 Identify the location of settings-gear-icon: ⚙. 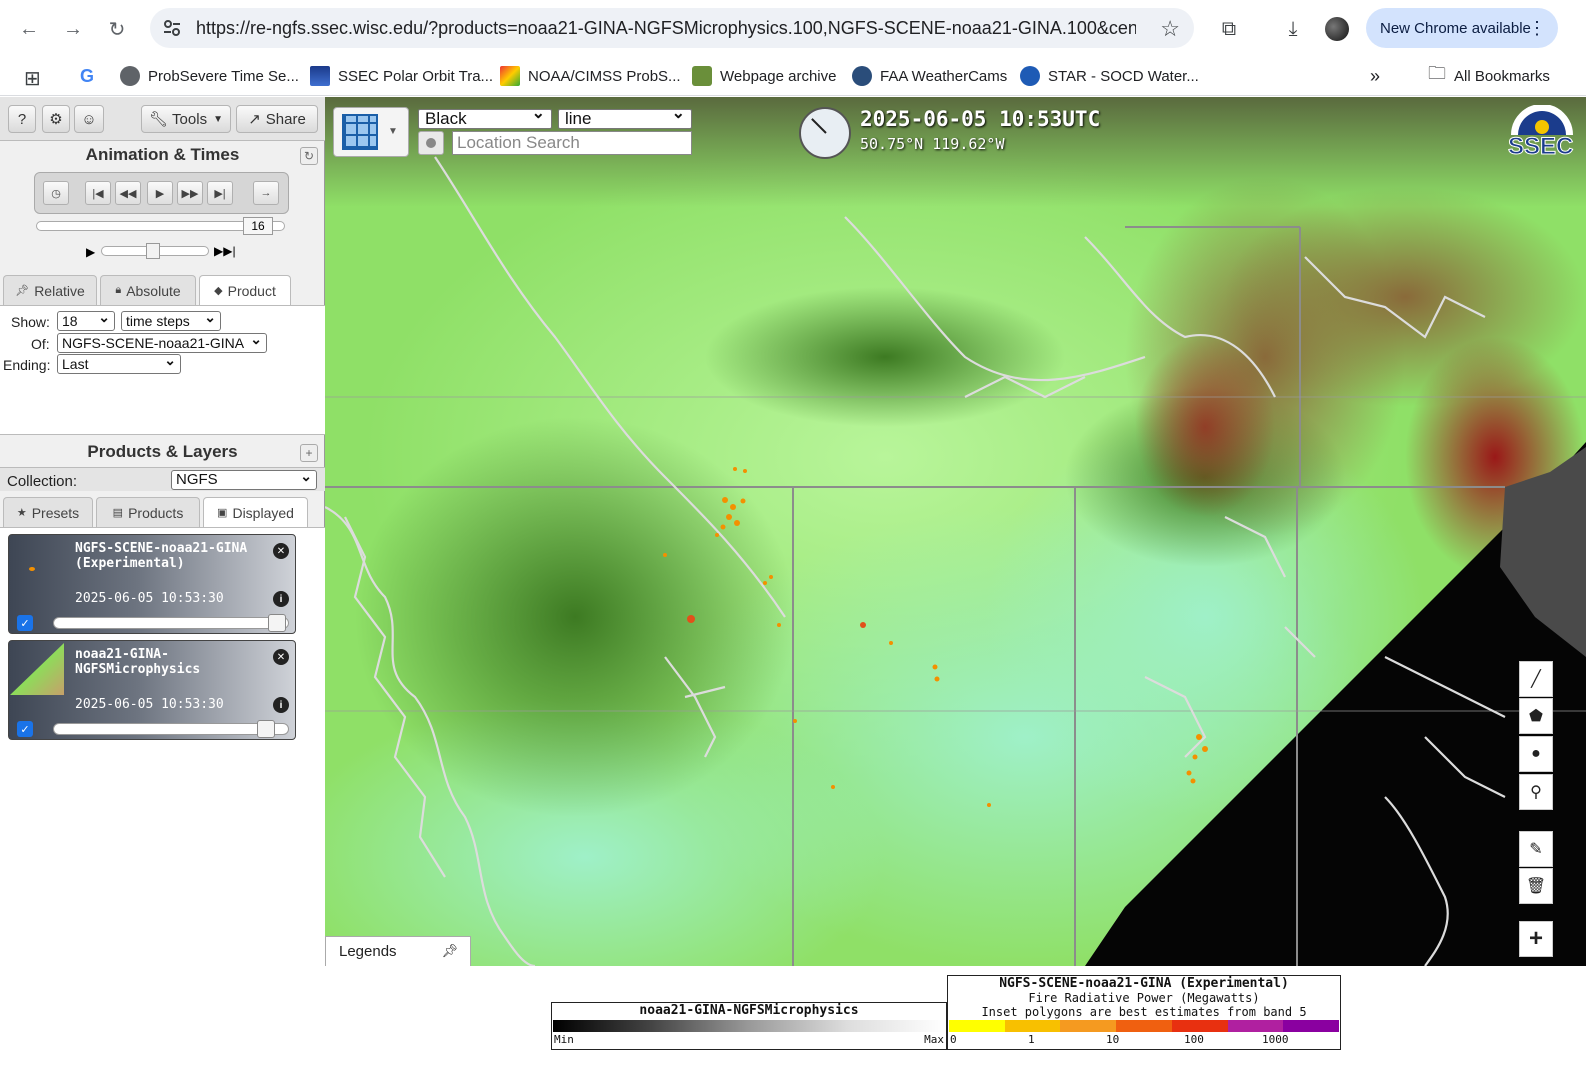
(56, 119).